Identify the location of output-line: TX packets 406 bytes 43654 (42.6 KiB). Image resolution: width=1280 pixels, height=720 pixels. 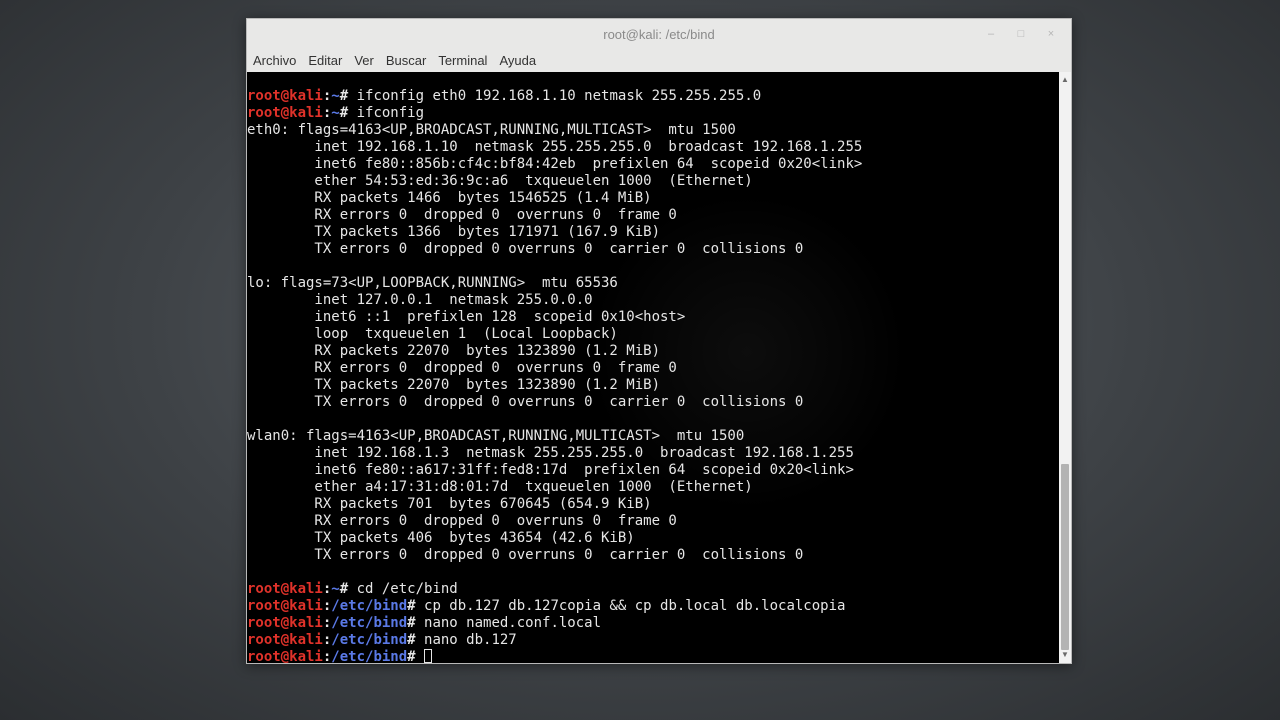
(441, 538).